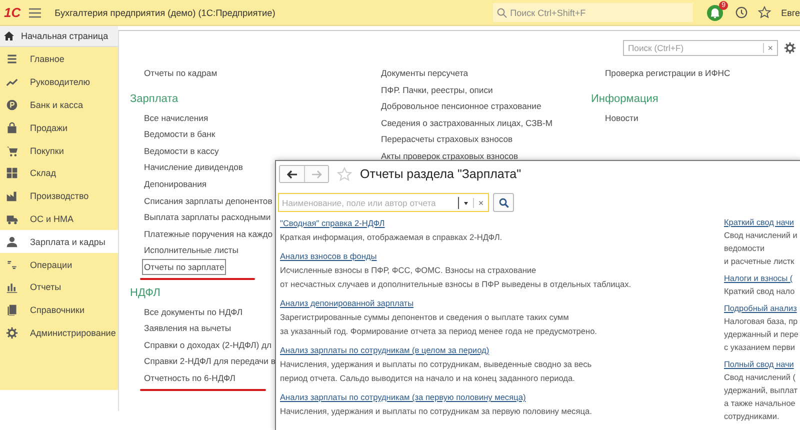  What do you see at coordinates (761, 397) in the screenshot?
I see `report-description: Свод начислений ( удержаний, выплат а также начальное сотрудниками.` at bounding box center [761, 397].